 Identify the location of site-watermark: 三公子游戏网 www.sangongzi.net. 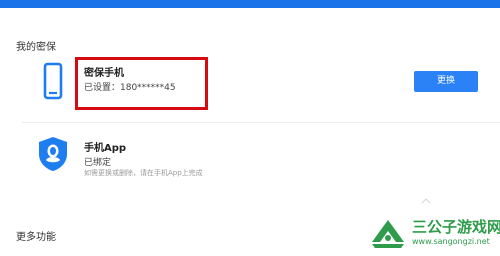
(430, 232).